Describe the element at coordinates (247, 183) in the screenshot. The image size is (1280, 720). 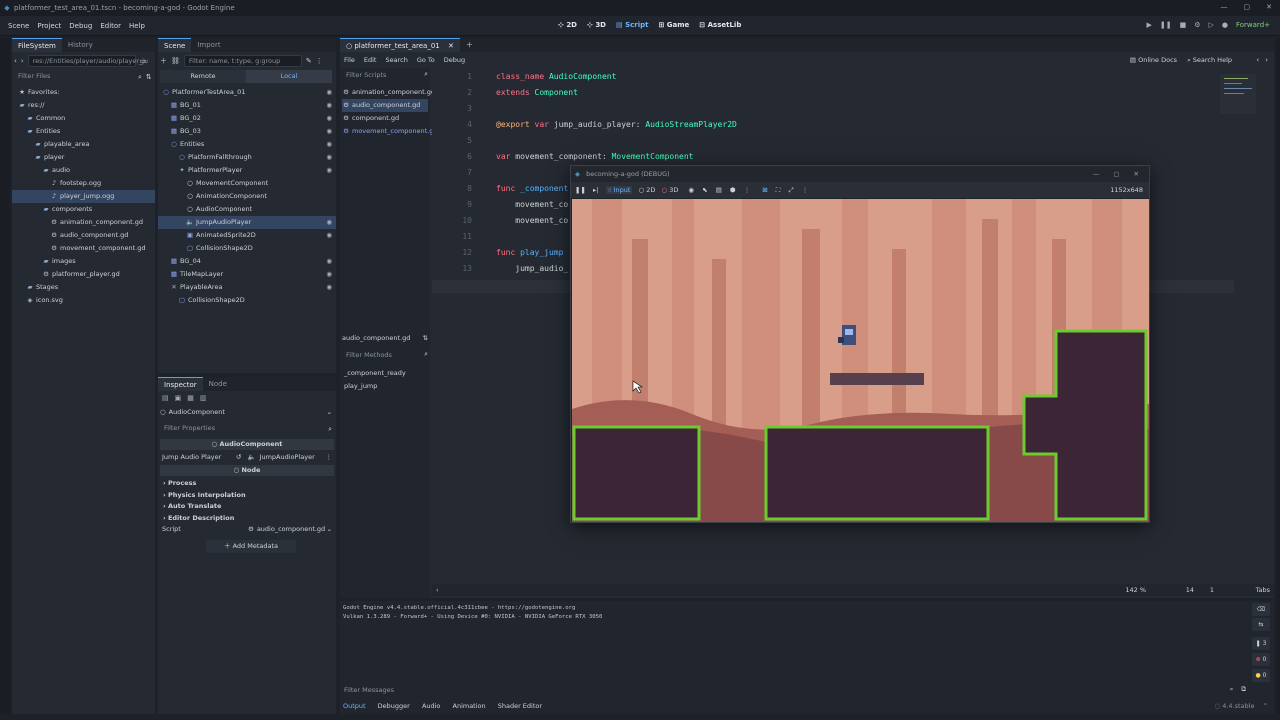
I see `scene-node: ○ MovementComponent` at that location.